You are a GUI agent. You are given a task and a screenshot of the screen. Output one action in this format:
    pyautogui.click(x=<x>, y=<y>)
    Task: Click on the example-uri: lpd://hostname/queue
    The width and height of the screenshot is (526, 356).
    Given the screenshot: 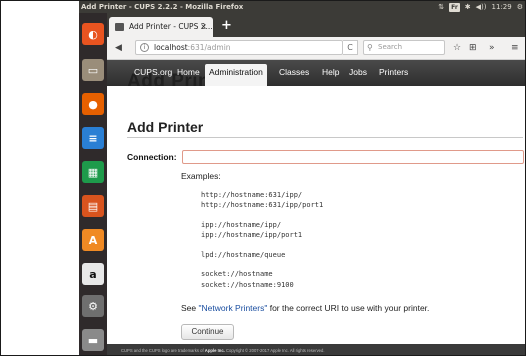 What is the action you would take?
    pyautogui.click(x=243, y=255)
    